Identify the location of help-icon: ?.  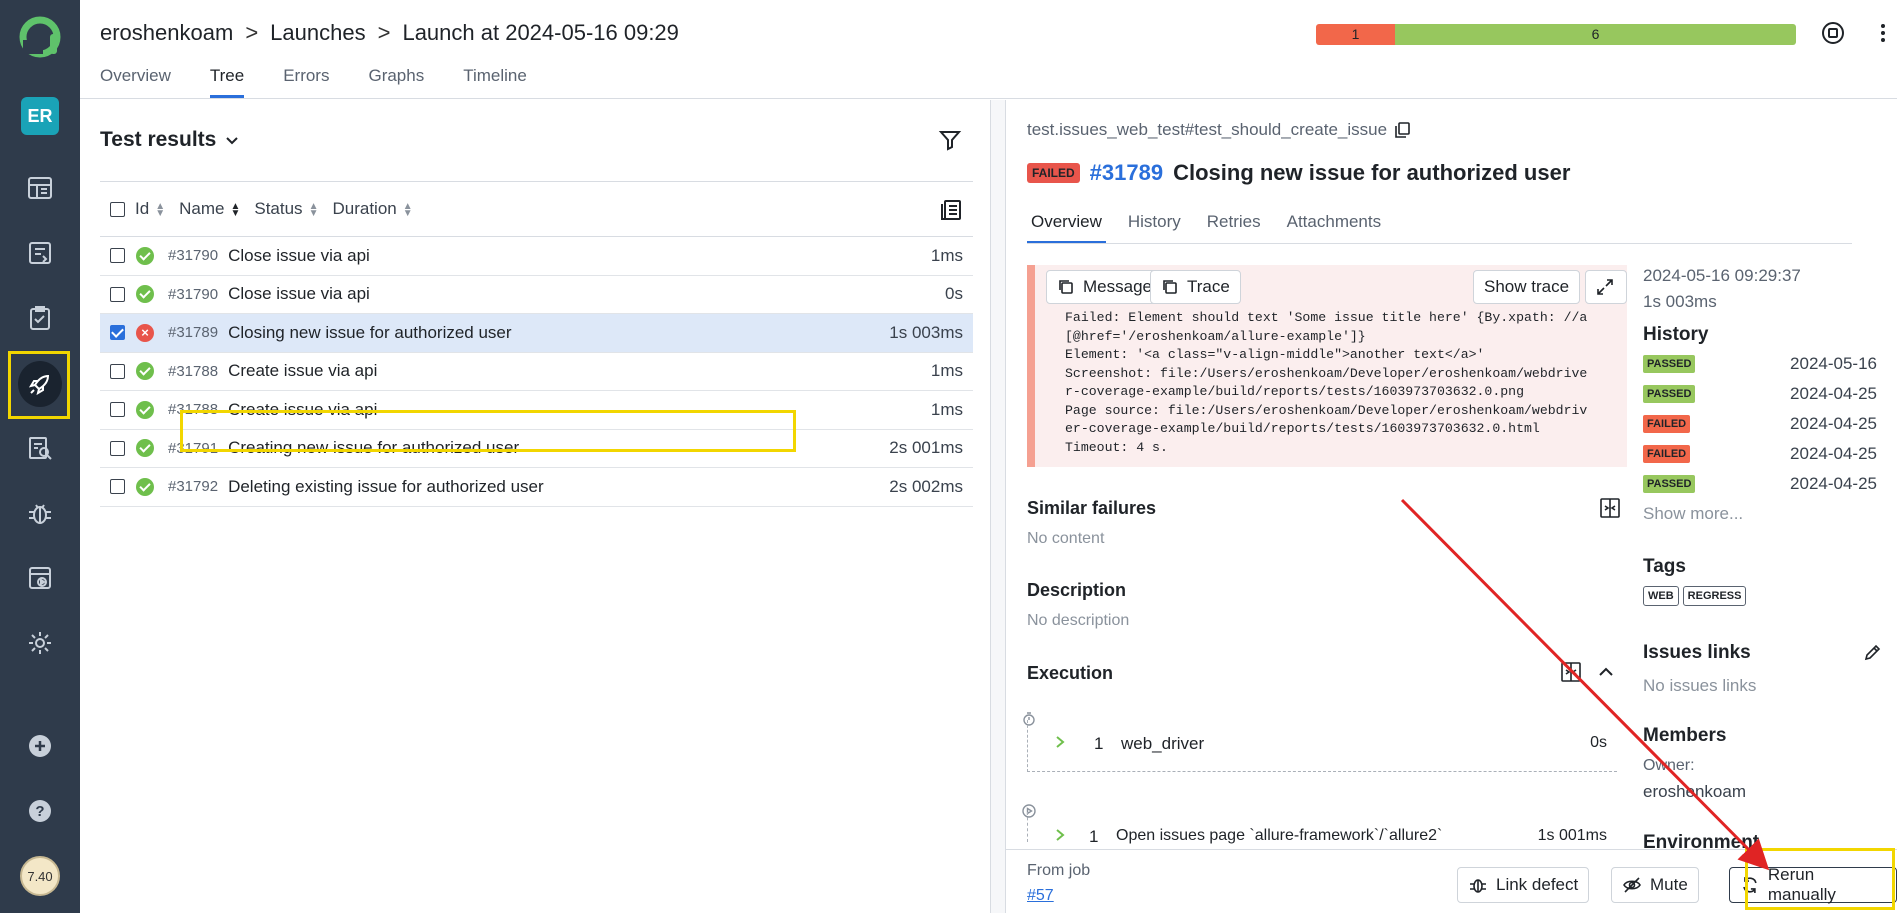
(40, 811).